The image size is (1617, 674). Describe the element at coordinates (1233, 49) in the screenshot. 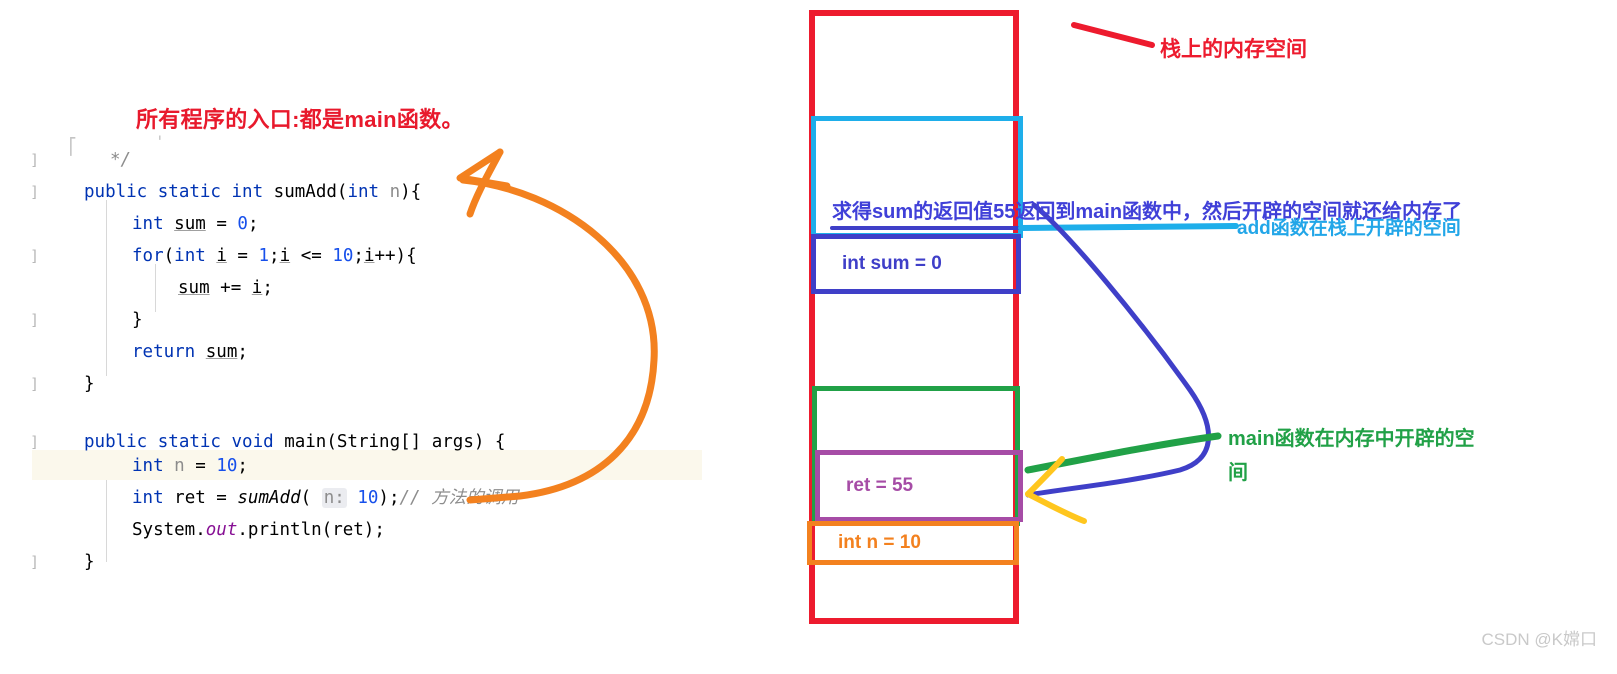

I see `stack-space-label: 栈上的内存空间` at that location.